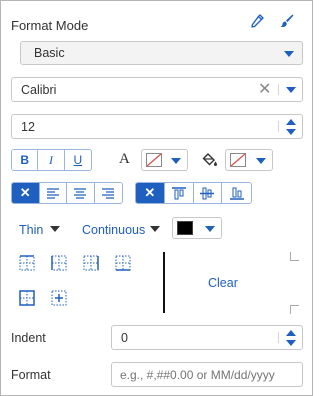 This screenshot has width=320, height=396. I want to click on color-swatch, so click(185, 228).